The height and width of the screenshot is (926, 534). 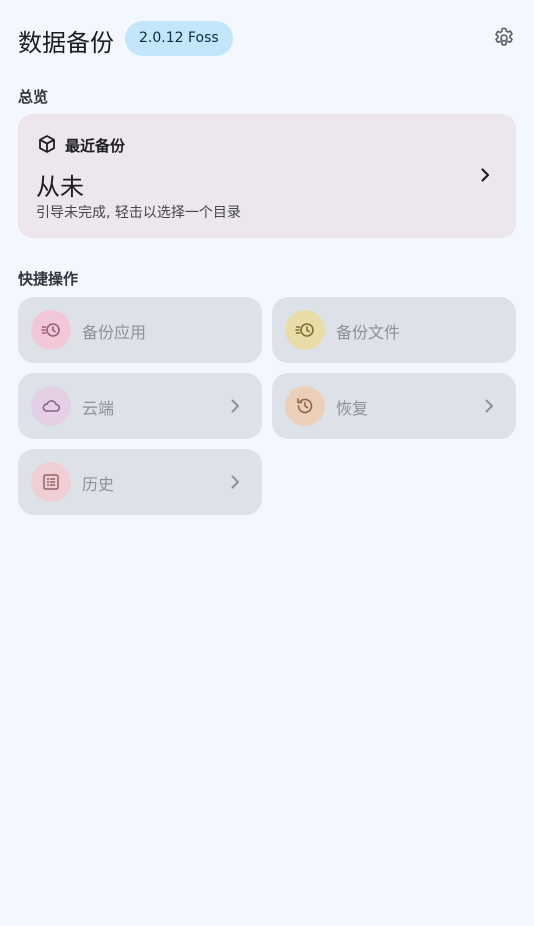 What do you see at coordinates (140, 482) in the screenshot?
I see `history-button: 历史` at bounding box center [140, 482].